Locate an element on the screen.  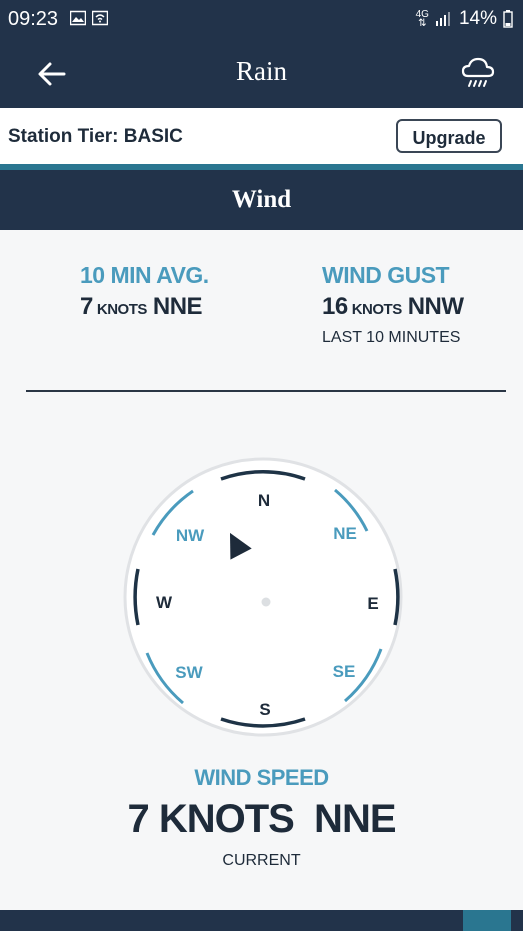
bottom-bar is located at coordinates (261, 920).